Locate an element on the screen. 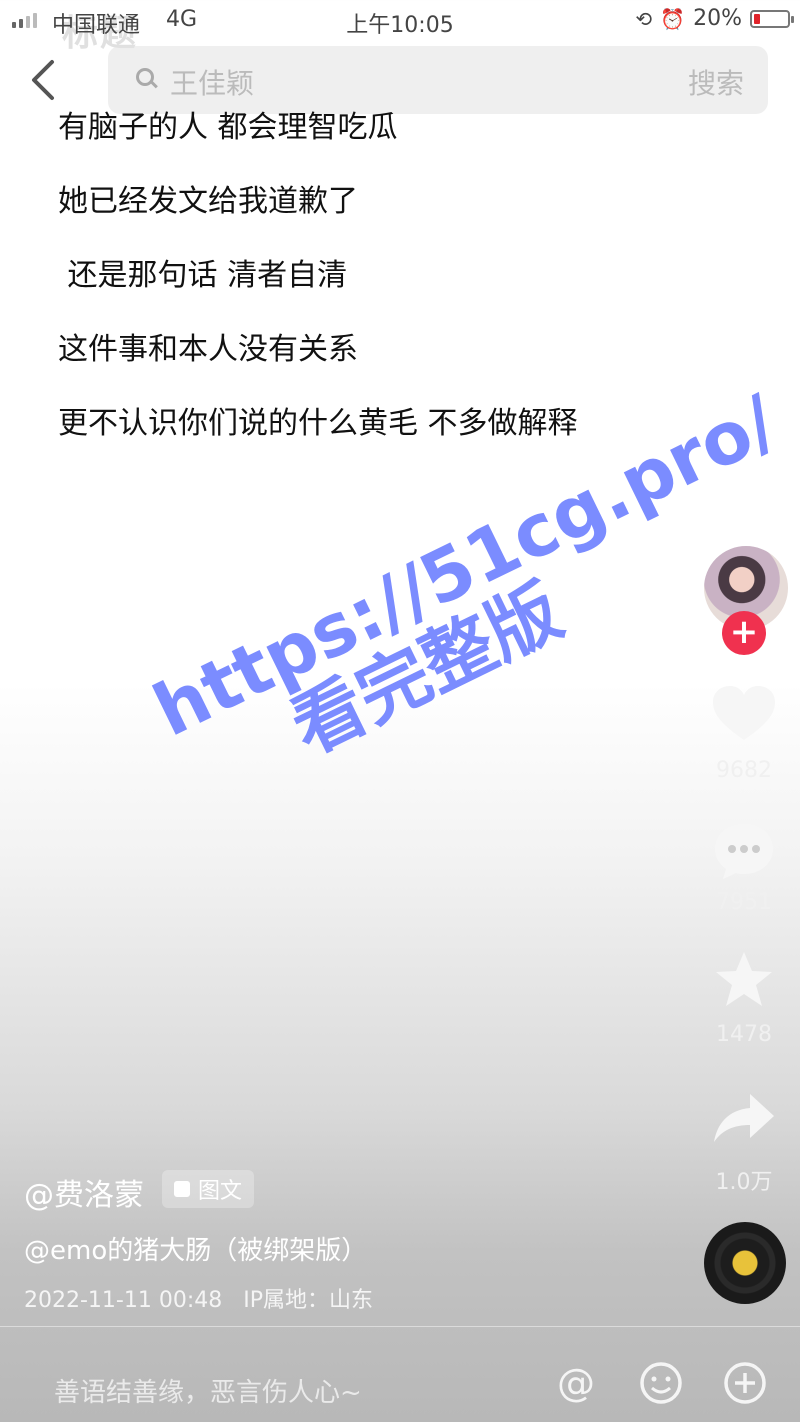  emoji-icon is located at coordinates (661, 1383).